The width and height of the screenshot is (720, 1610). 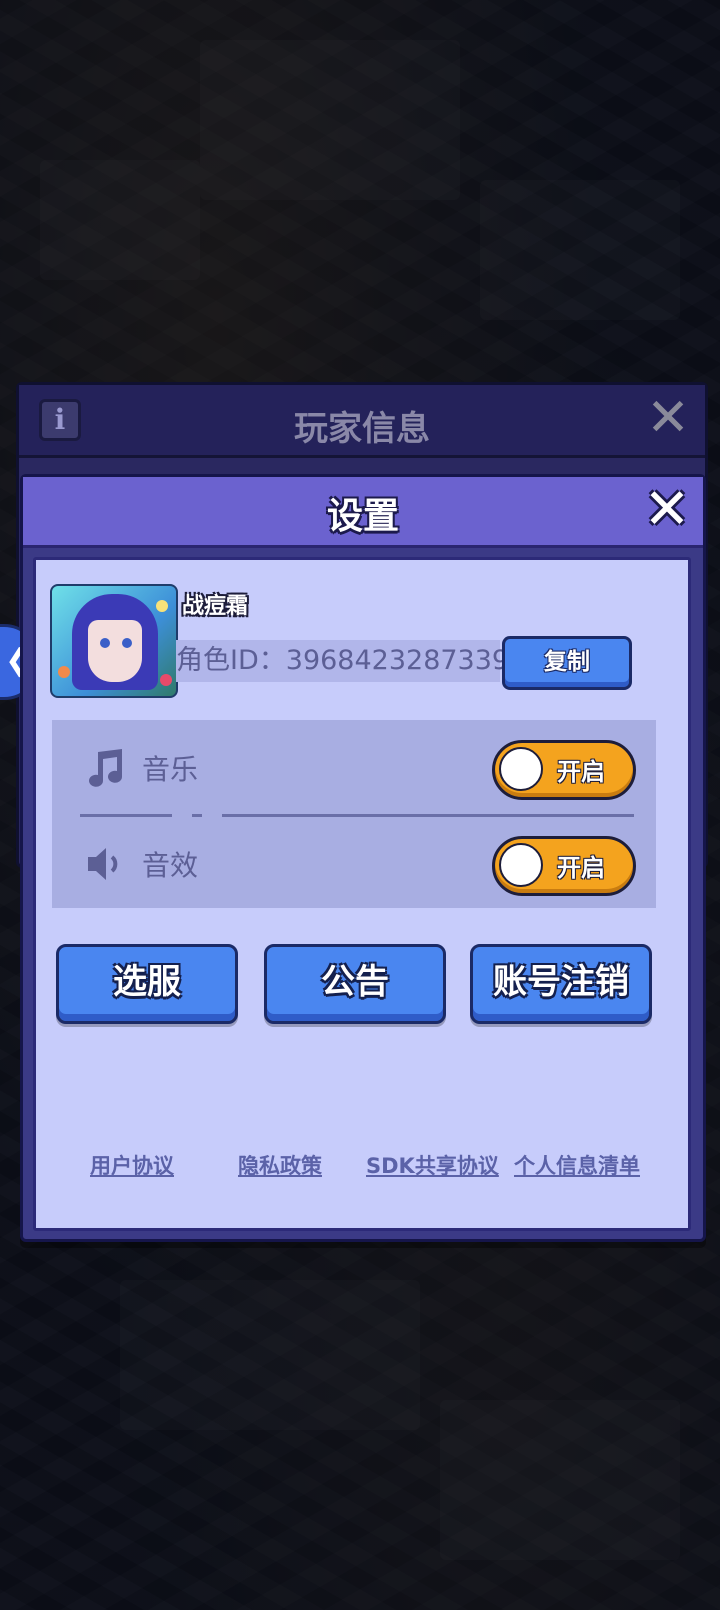 I want to click on user-agreement-link: 用户协议, so click(x=132, y=1165).